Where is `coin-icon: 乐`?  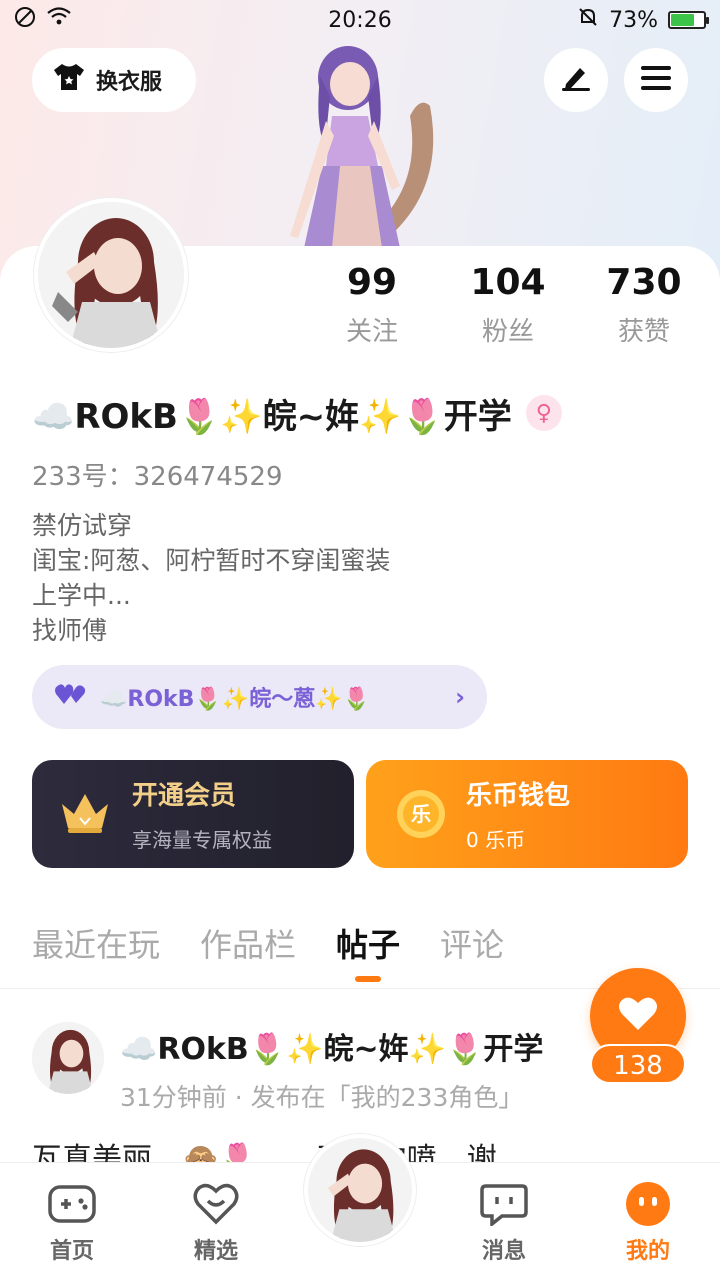 coin-icon: 乐 is located at coordinates (421, 814).